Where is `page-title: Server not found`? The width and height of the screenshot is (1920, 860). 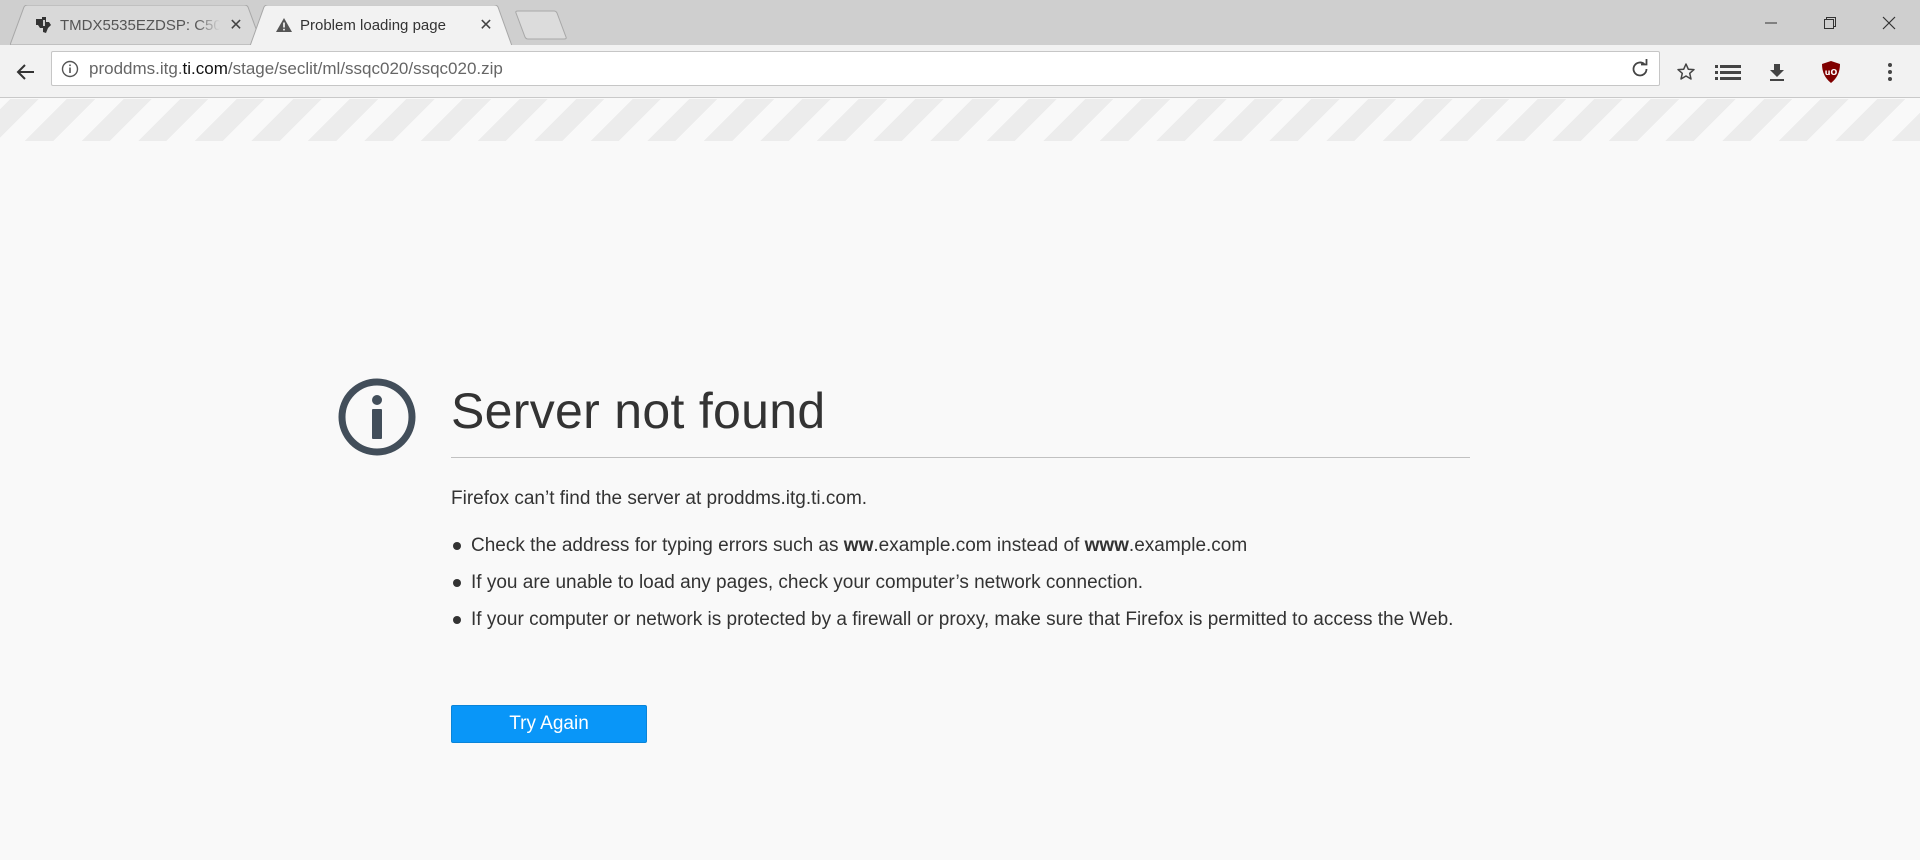
page-title: Server not found is located at coordinates (638, 411).